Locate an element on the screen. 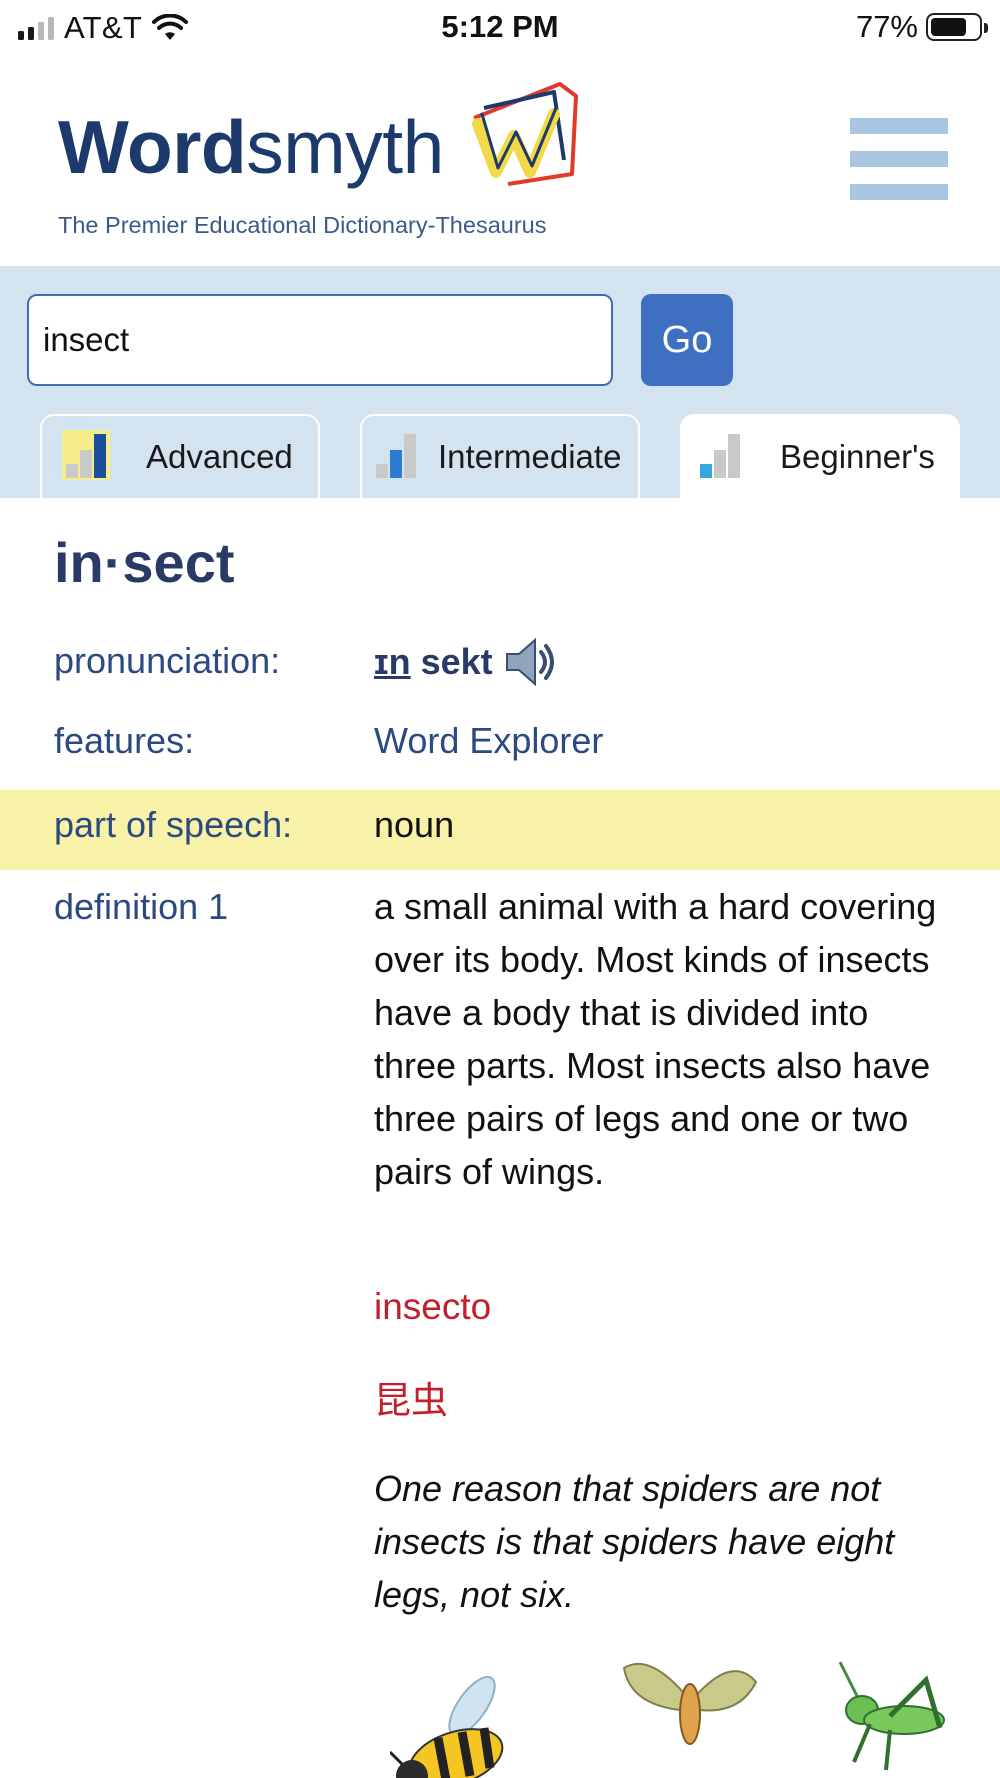  logo-wordmark: Wordsmyth is located at coordinates (251, 147).